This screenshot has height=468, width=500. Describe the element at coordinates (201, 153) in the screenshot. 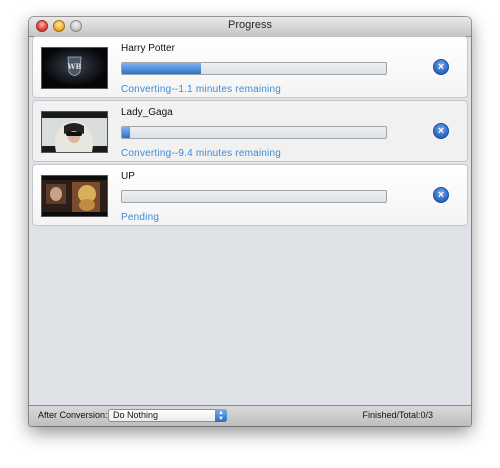

I see `item-status: Converting--9.4 minutes remaining` at that location.